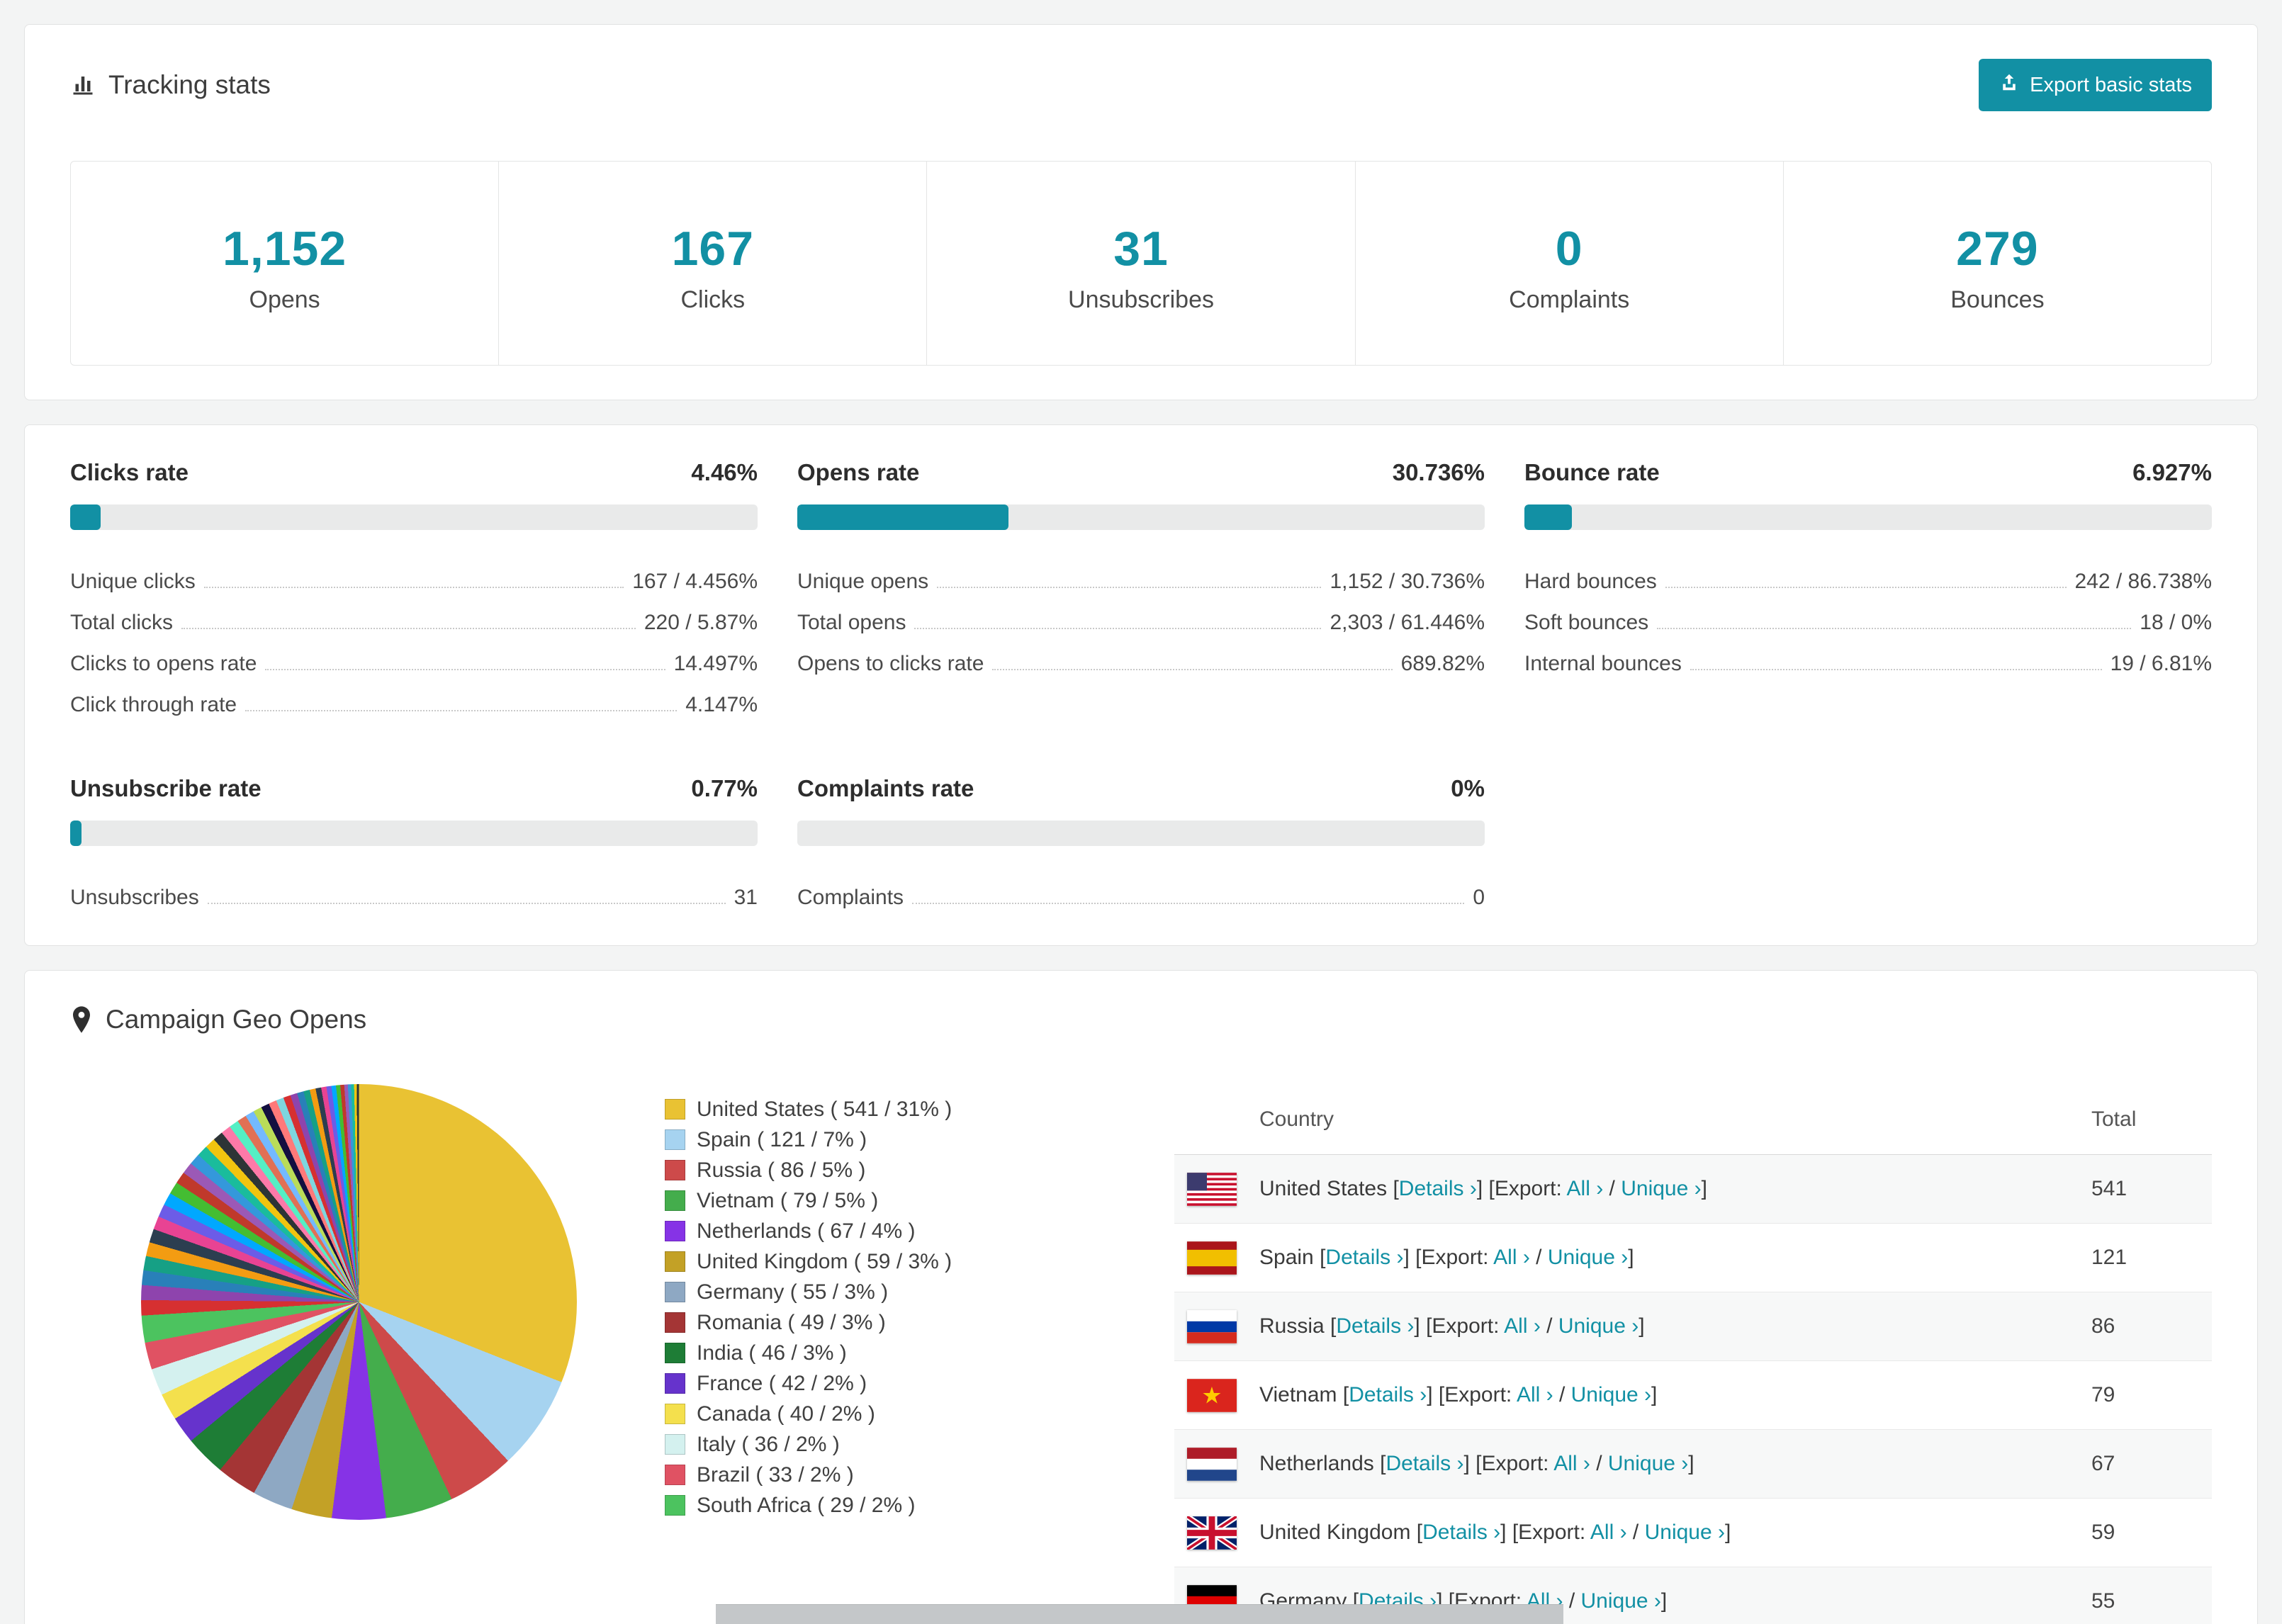 This screenshot has width=2282, height=1624. What do you see at coordinates (359, 1302) in the screenshot?
I see `geo-opens-pie-chart` at bounding box center [359, 1302].